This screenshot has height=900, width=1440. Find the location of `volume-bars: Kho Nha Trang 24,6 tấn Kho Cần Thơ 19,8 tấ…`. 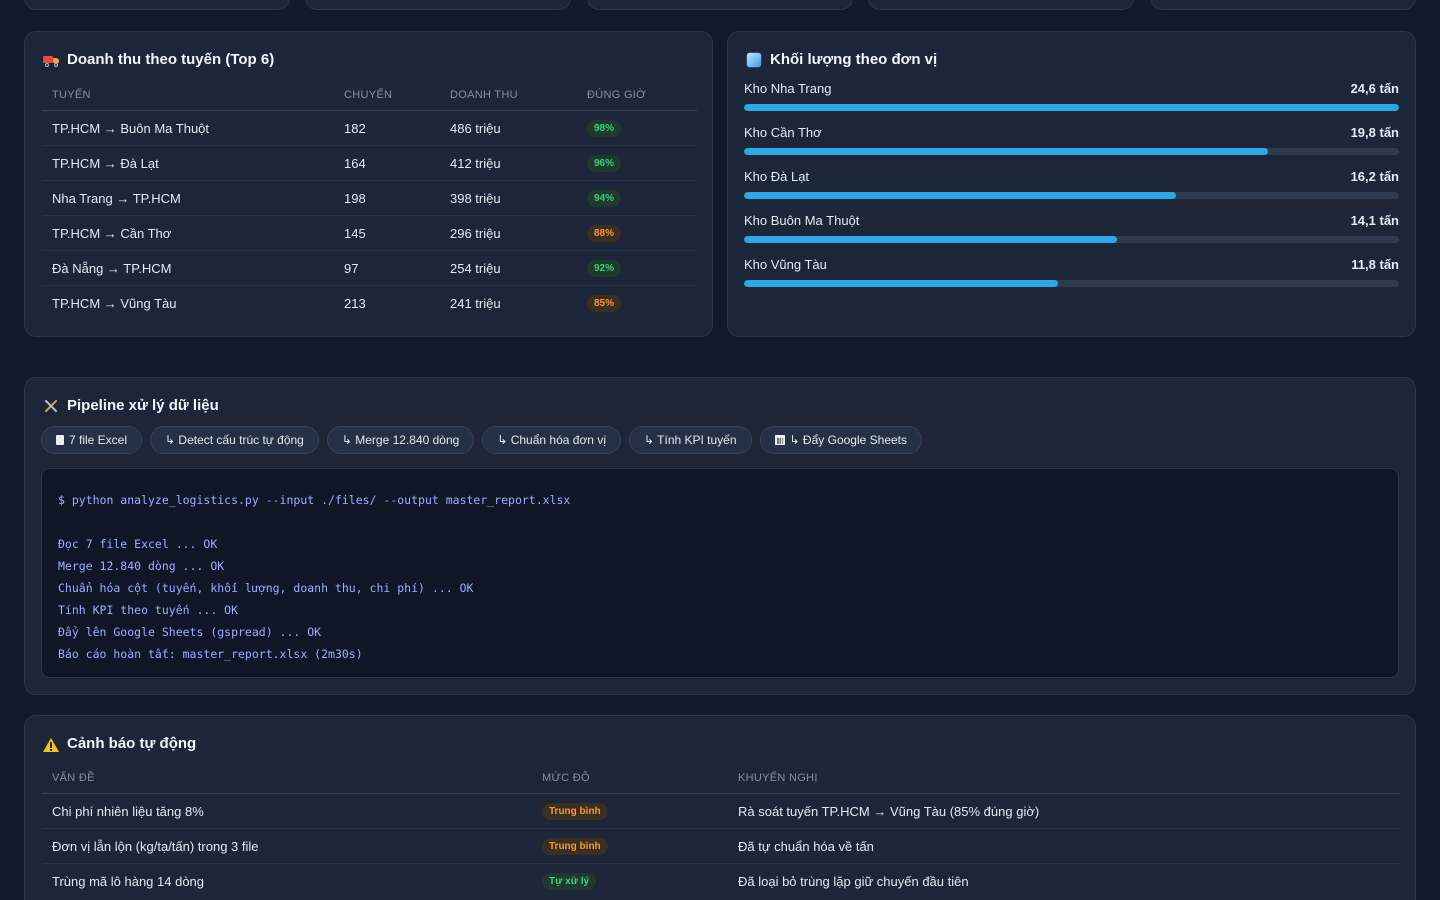

volume-bars: Kho Nha Trang 24,6 tấn Kho Cần Thơ 19,8 tấ… is located at coordinates (1071, 191).